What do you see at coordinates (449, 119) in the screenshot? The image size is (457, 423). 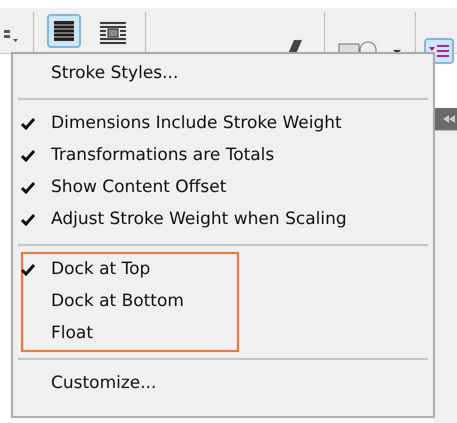 I see `collapse-icon` at bounding box center [449, 119].